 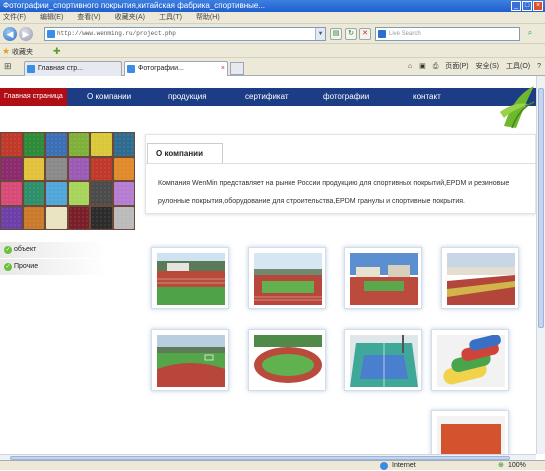 What do you see at coordinates (272, 18) in the screenshot?
I see `menu-bar: 文件(F) 编辑(E) 查看(V) 收藏夹(A) 工具(T) 帮助(H)` at bounding box center [272, 18].